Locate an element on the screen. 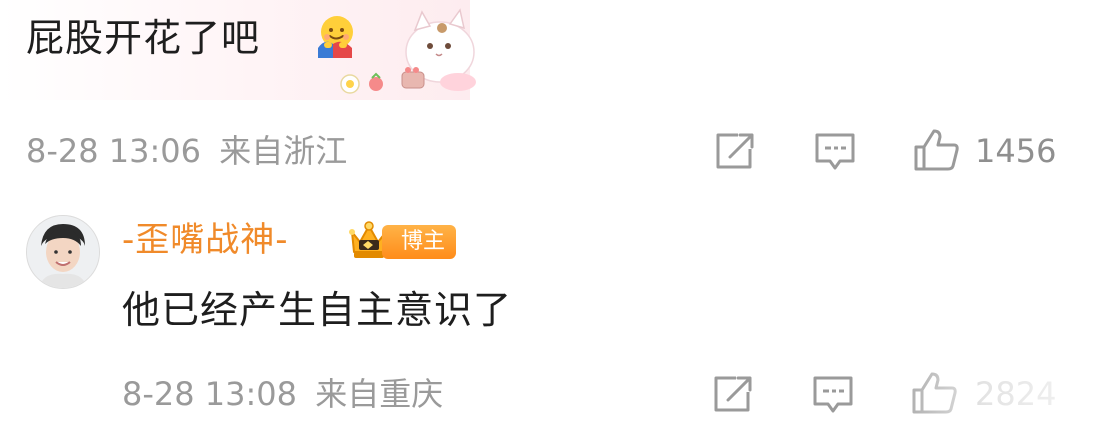  white-cat-sticker is located at coordinates (408, 51).